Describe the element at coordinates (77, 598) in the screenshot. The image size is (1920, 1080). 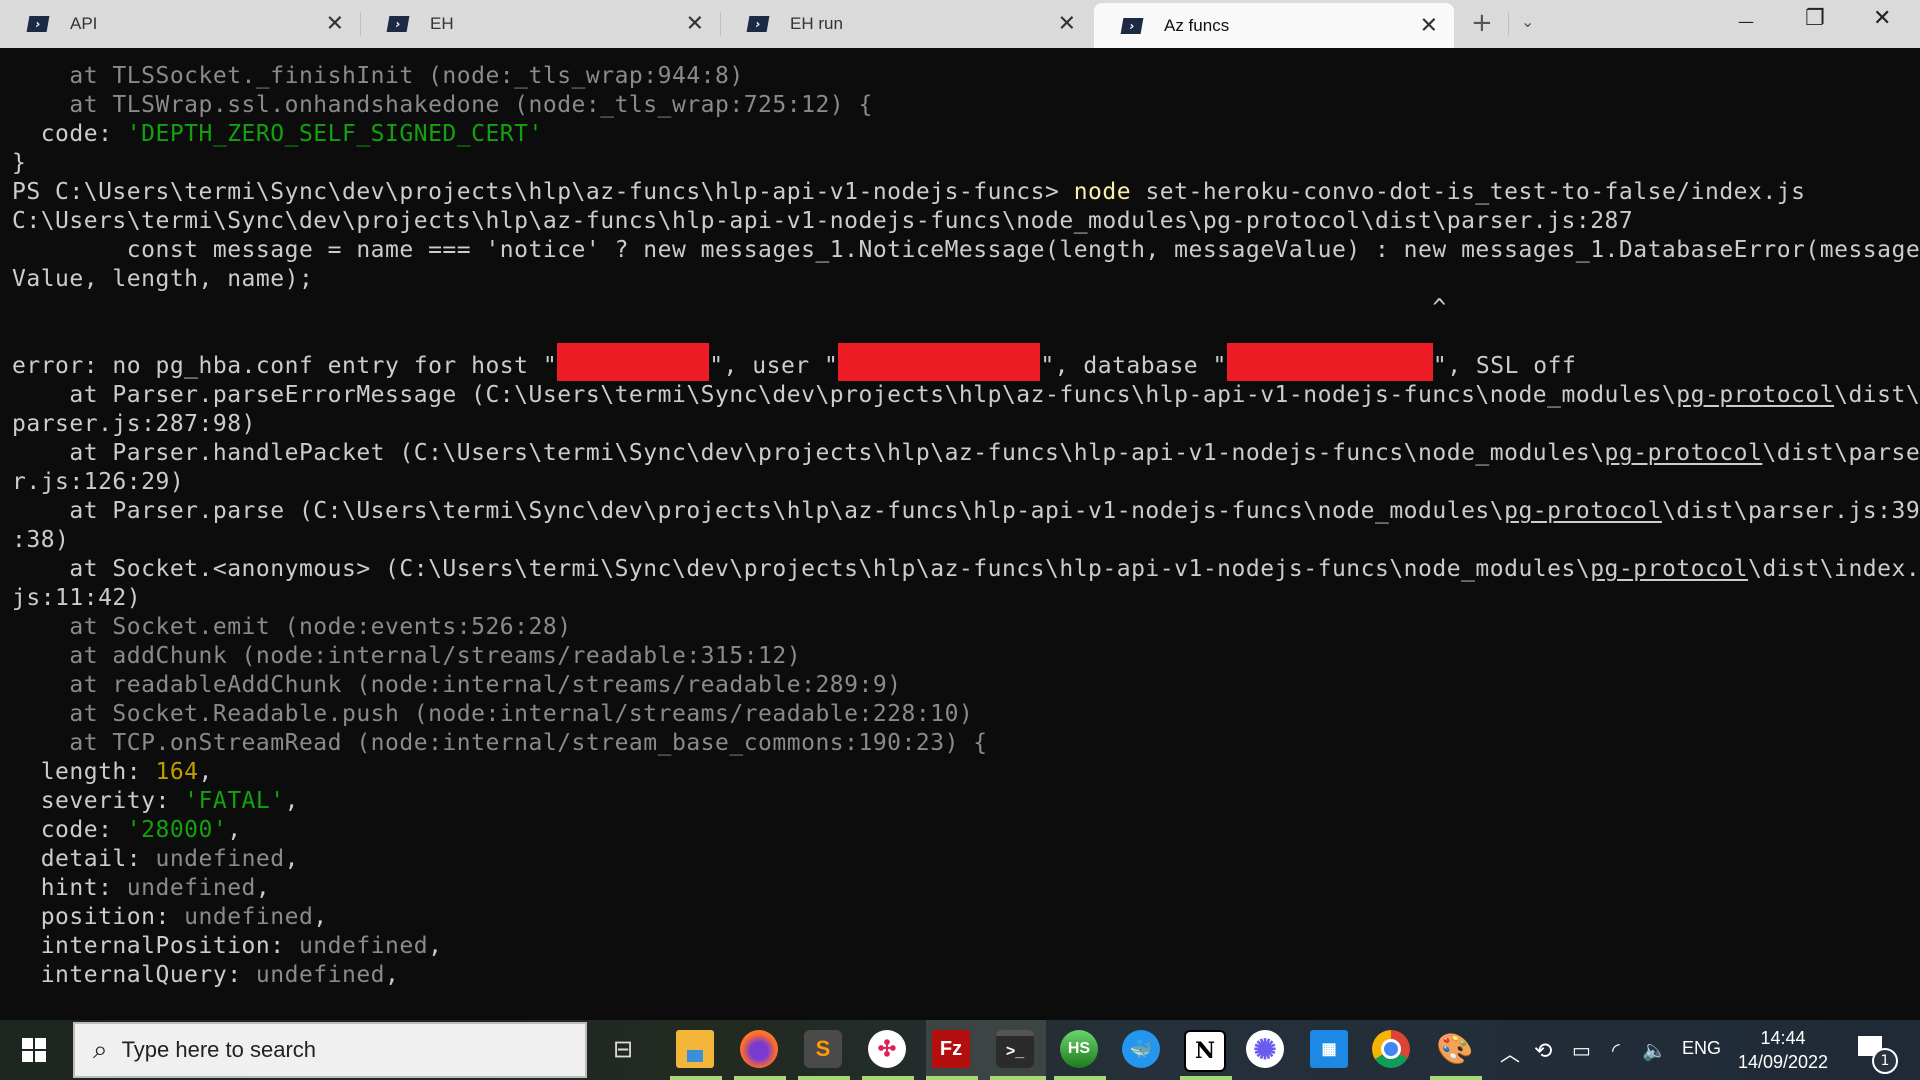
I see `stack-line: js:11:42)` at that location.